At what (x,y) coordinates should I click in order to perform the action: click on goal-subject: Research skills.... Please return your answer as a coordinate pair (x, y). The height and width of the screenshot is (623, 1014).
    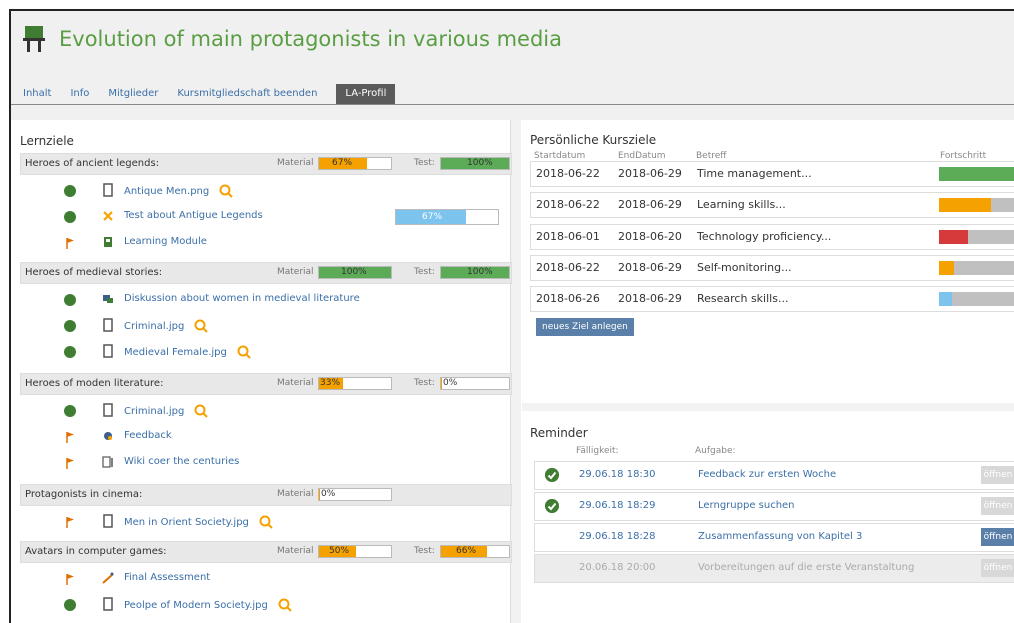
    Looking at the image, I should click on (743, 298).